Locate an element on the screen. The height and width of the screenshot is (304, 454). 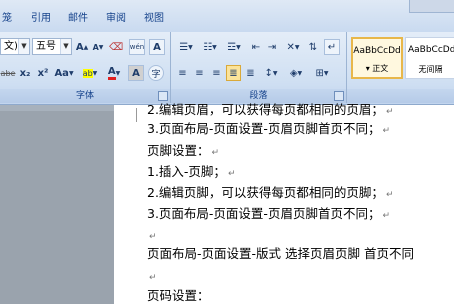
subscript-icon: x₂ is located at coordinates (25, 73).